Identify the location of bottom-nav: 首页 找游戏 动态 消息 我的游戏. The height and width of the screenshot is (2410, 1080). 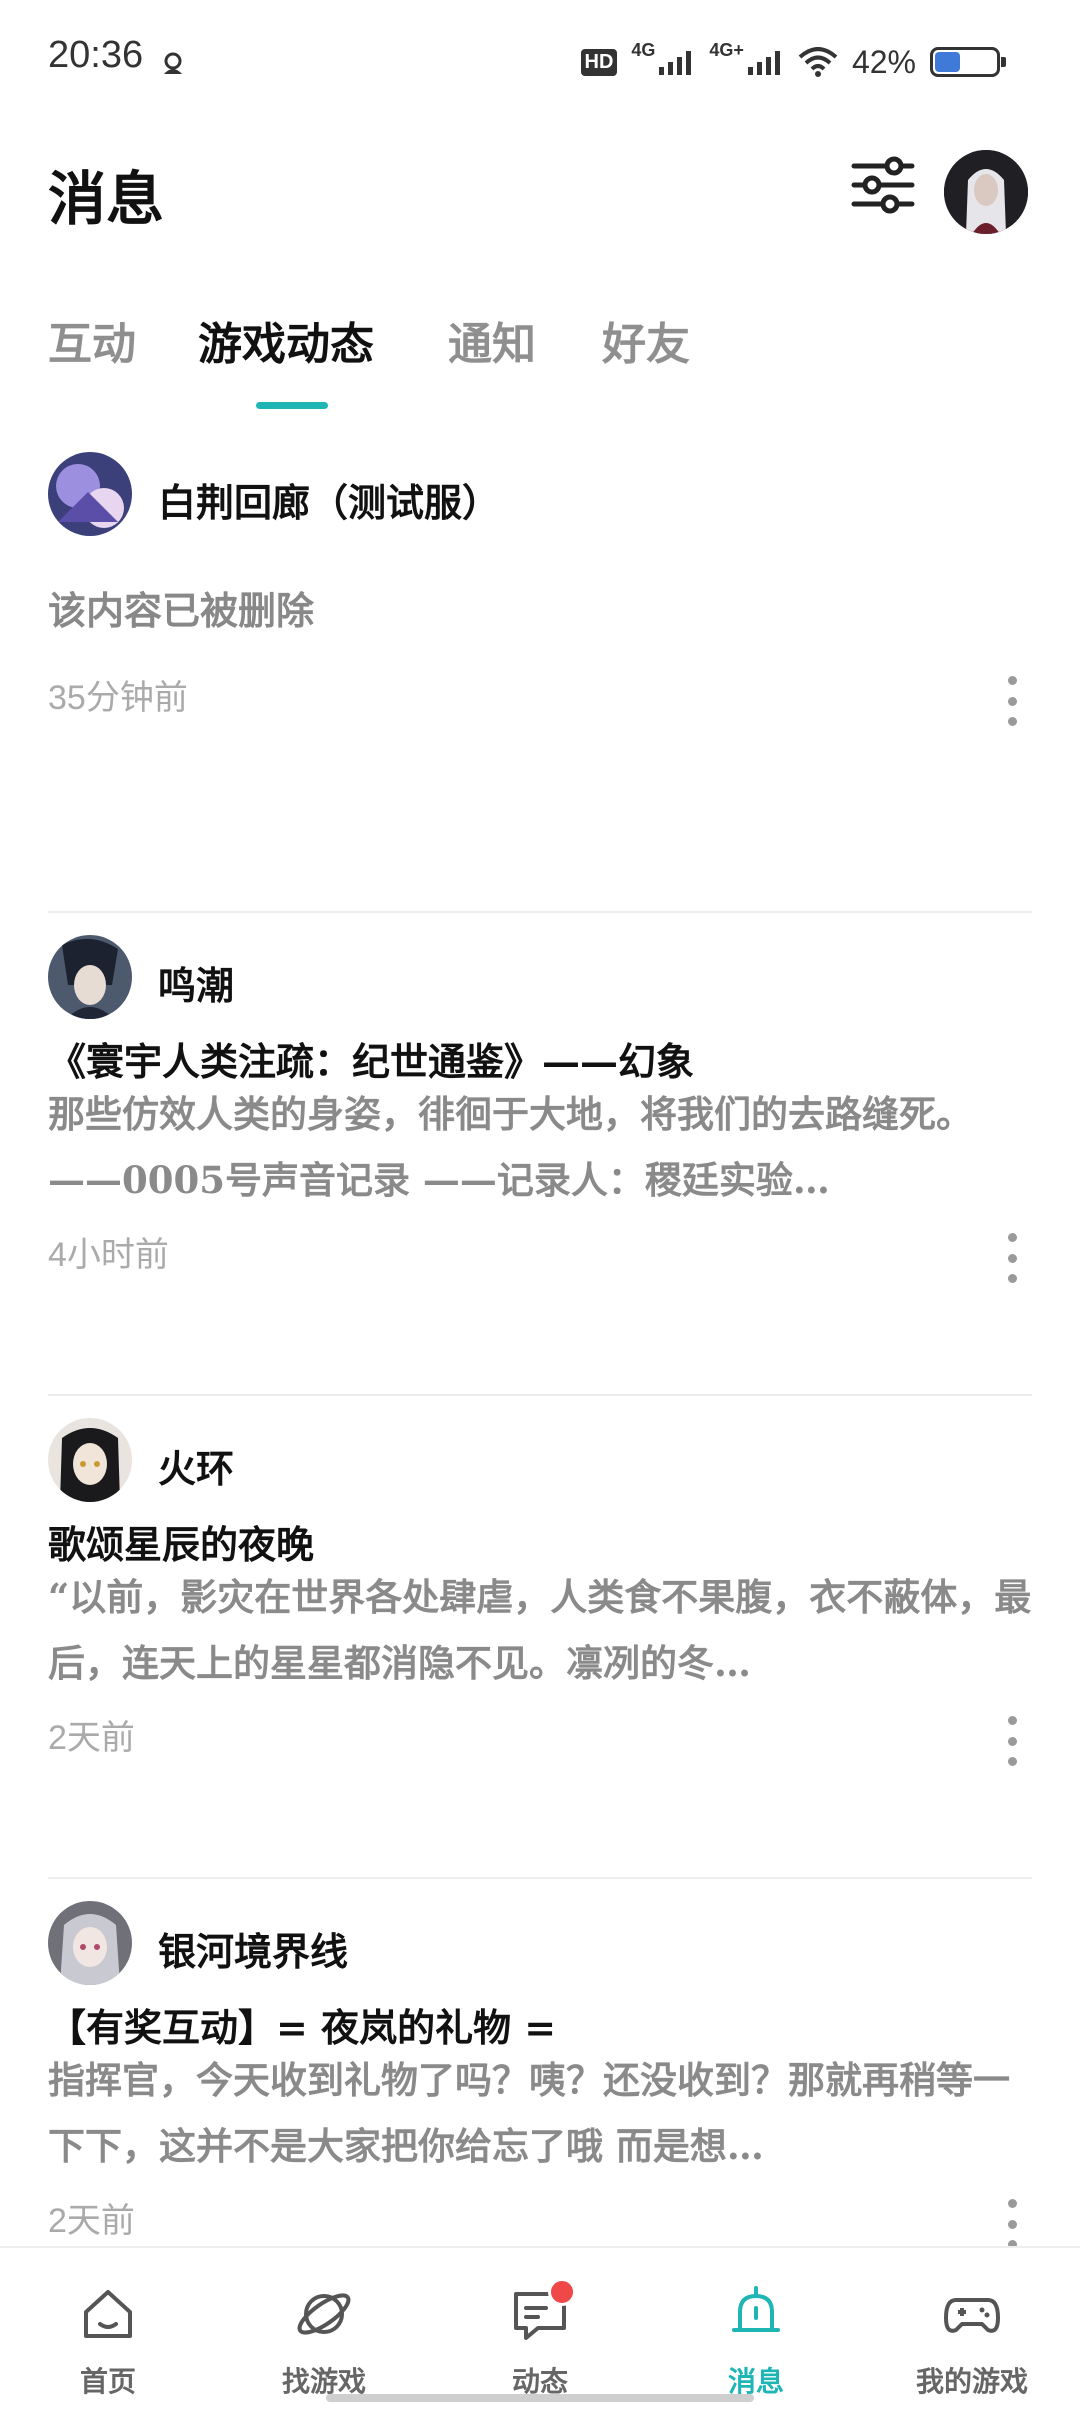
(540, 2328).